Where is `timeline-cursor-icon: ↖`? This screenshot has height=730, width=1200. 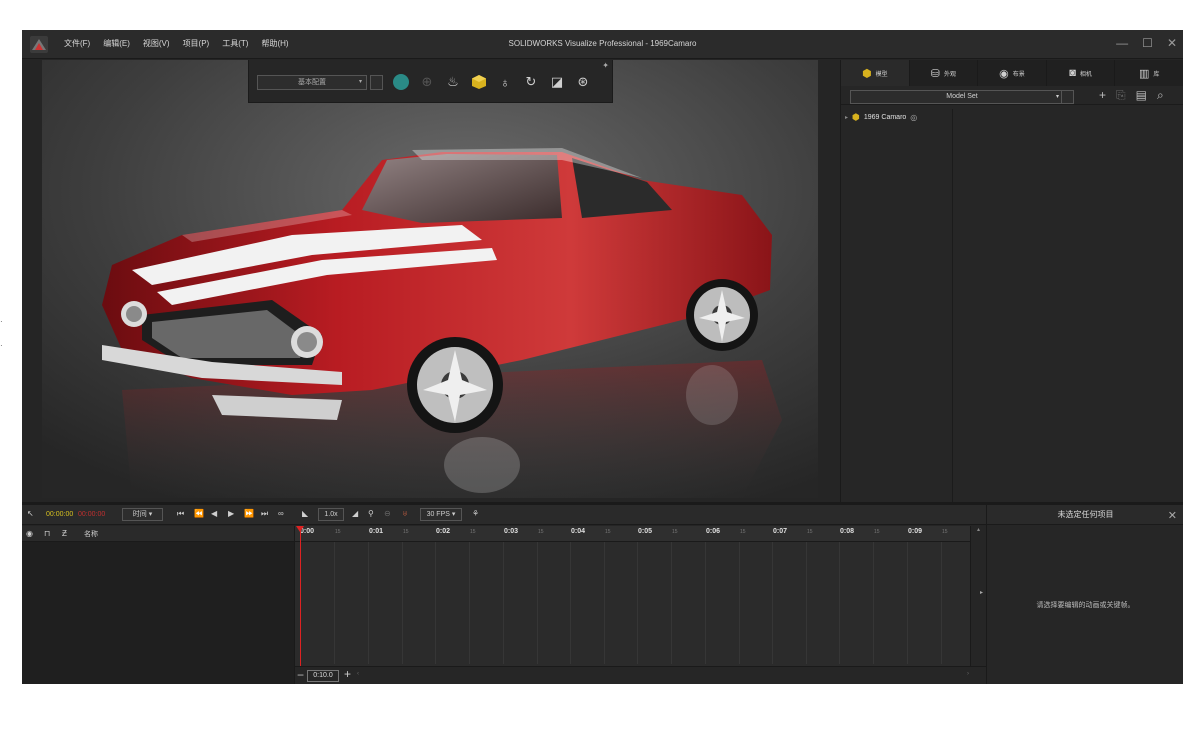
timeline-cursor-icon: ↖ is located at coordinates (30, 513).